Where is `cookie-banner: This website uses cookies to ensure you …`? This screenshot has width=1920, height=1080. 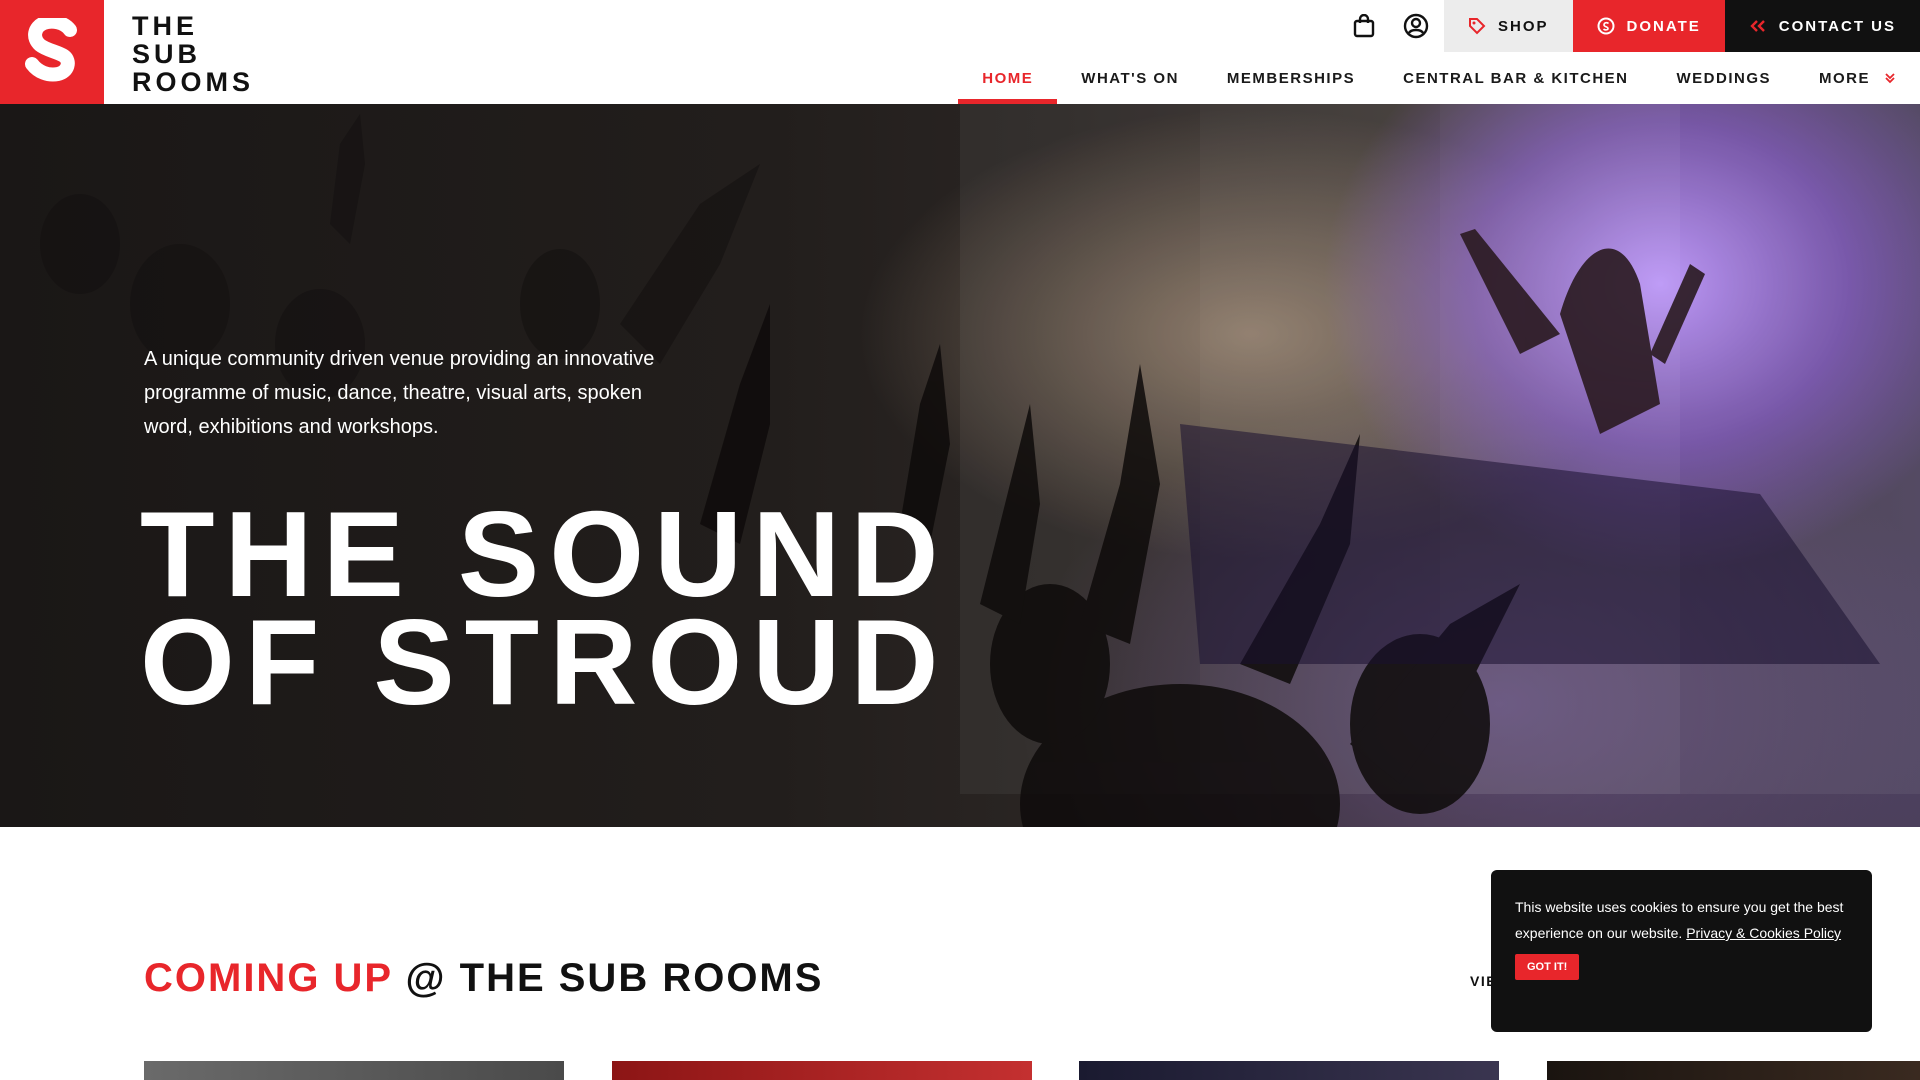
cookie-banner: This website uses cookies to ensure you … is located at coordinates (1681, 951).